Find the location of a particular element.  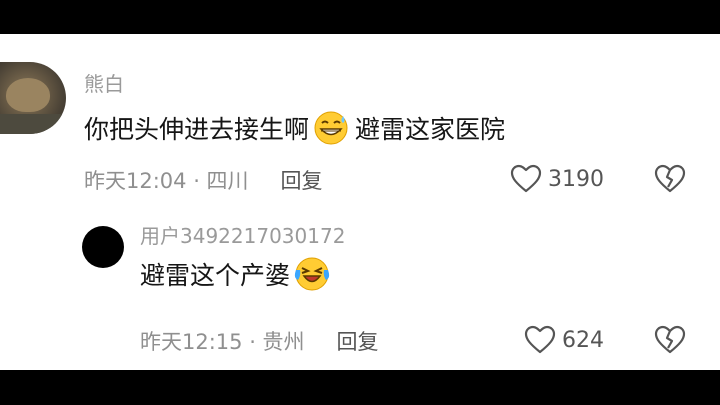

comment-meta: 昨天12:04 · 四川 回复 is located at coordinates (203, 180).